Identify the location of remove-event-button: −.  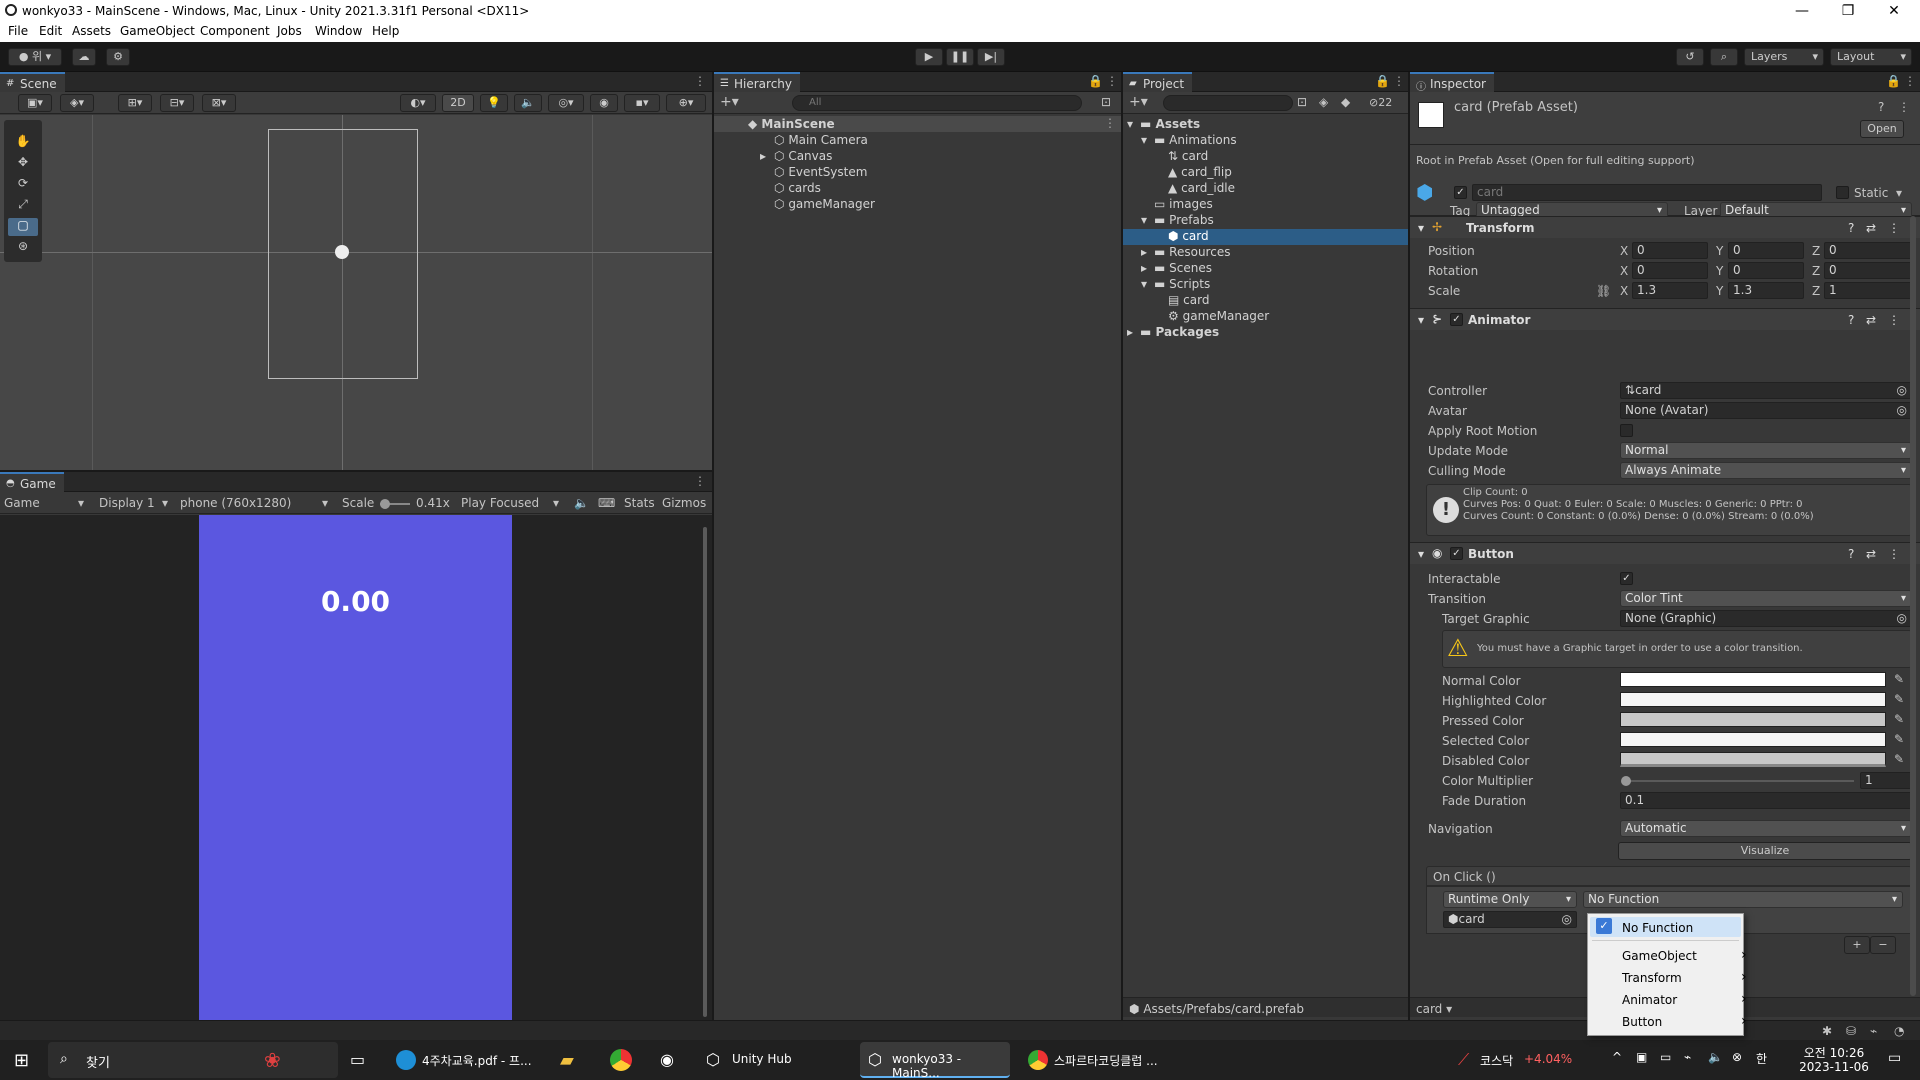
(1883, 945).